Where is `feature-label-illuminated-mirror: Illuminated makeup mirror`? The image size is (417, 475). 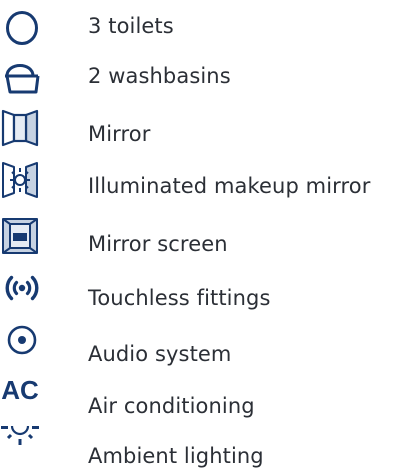
feature-label-illuminated-mirror: Illuminated makeup mirror is located at coordinates (229, 186).